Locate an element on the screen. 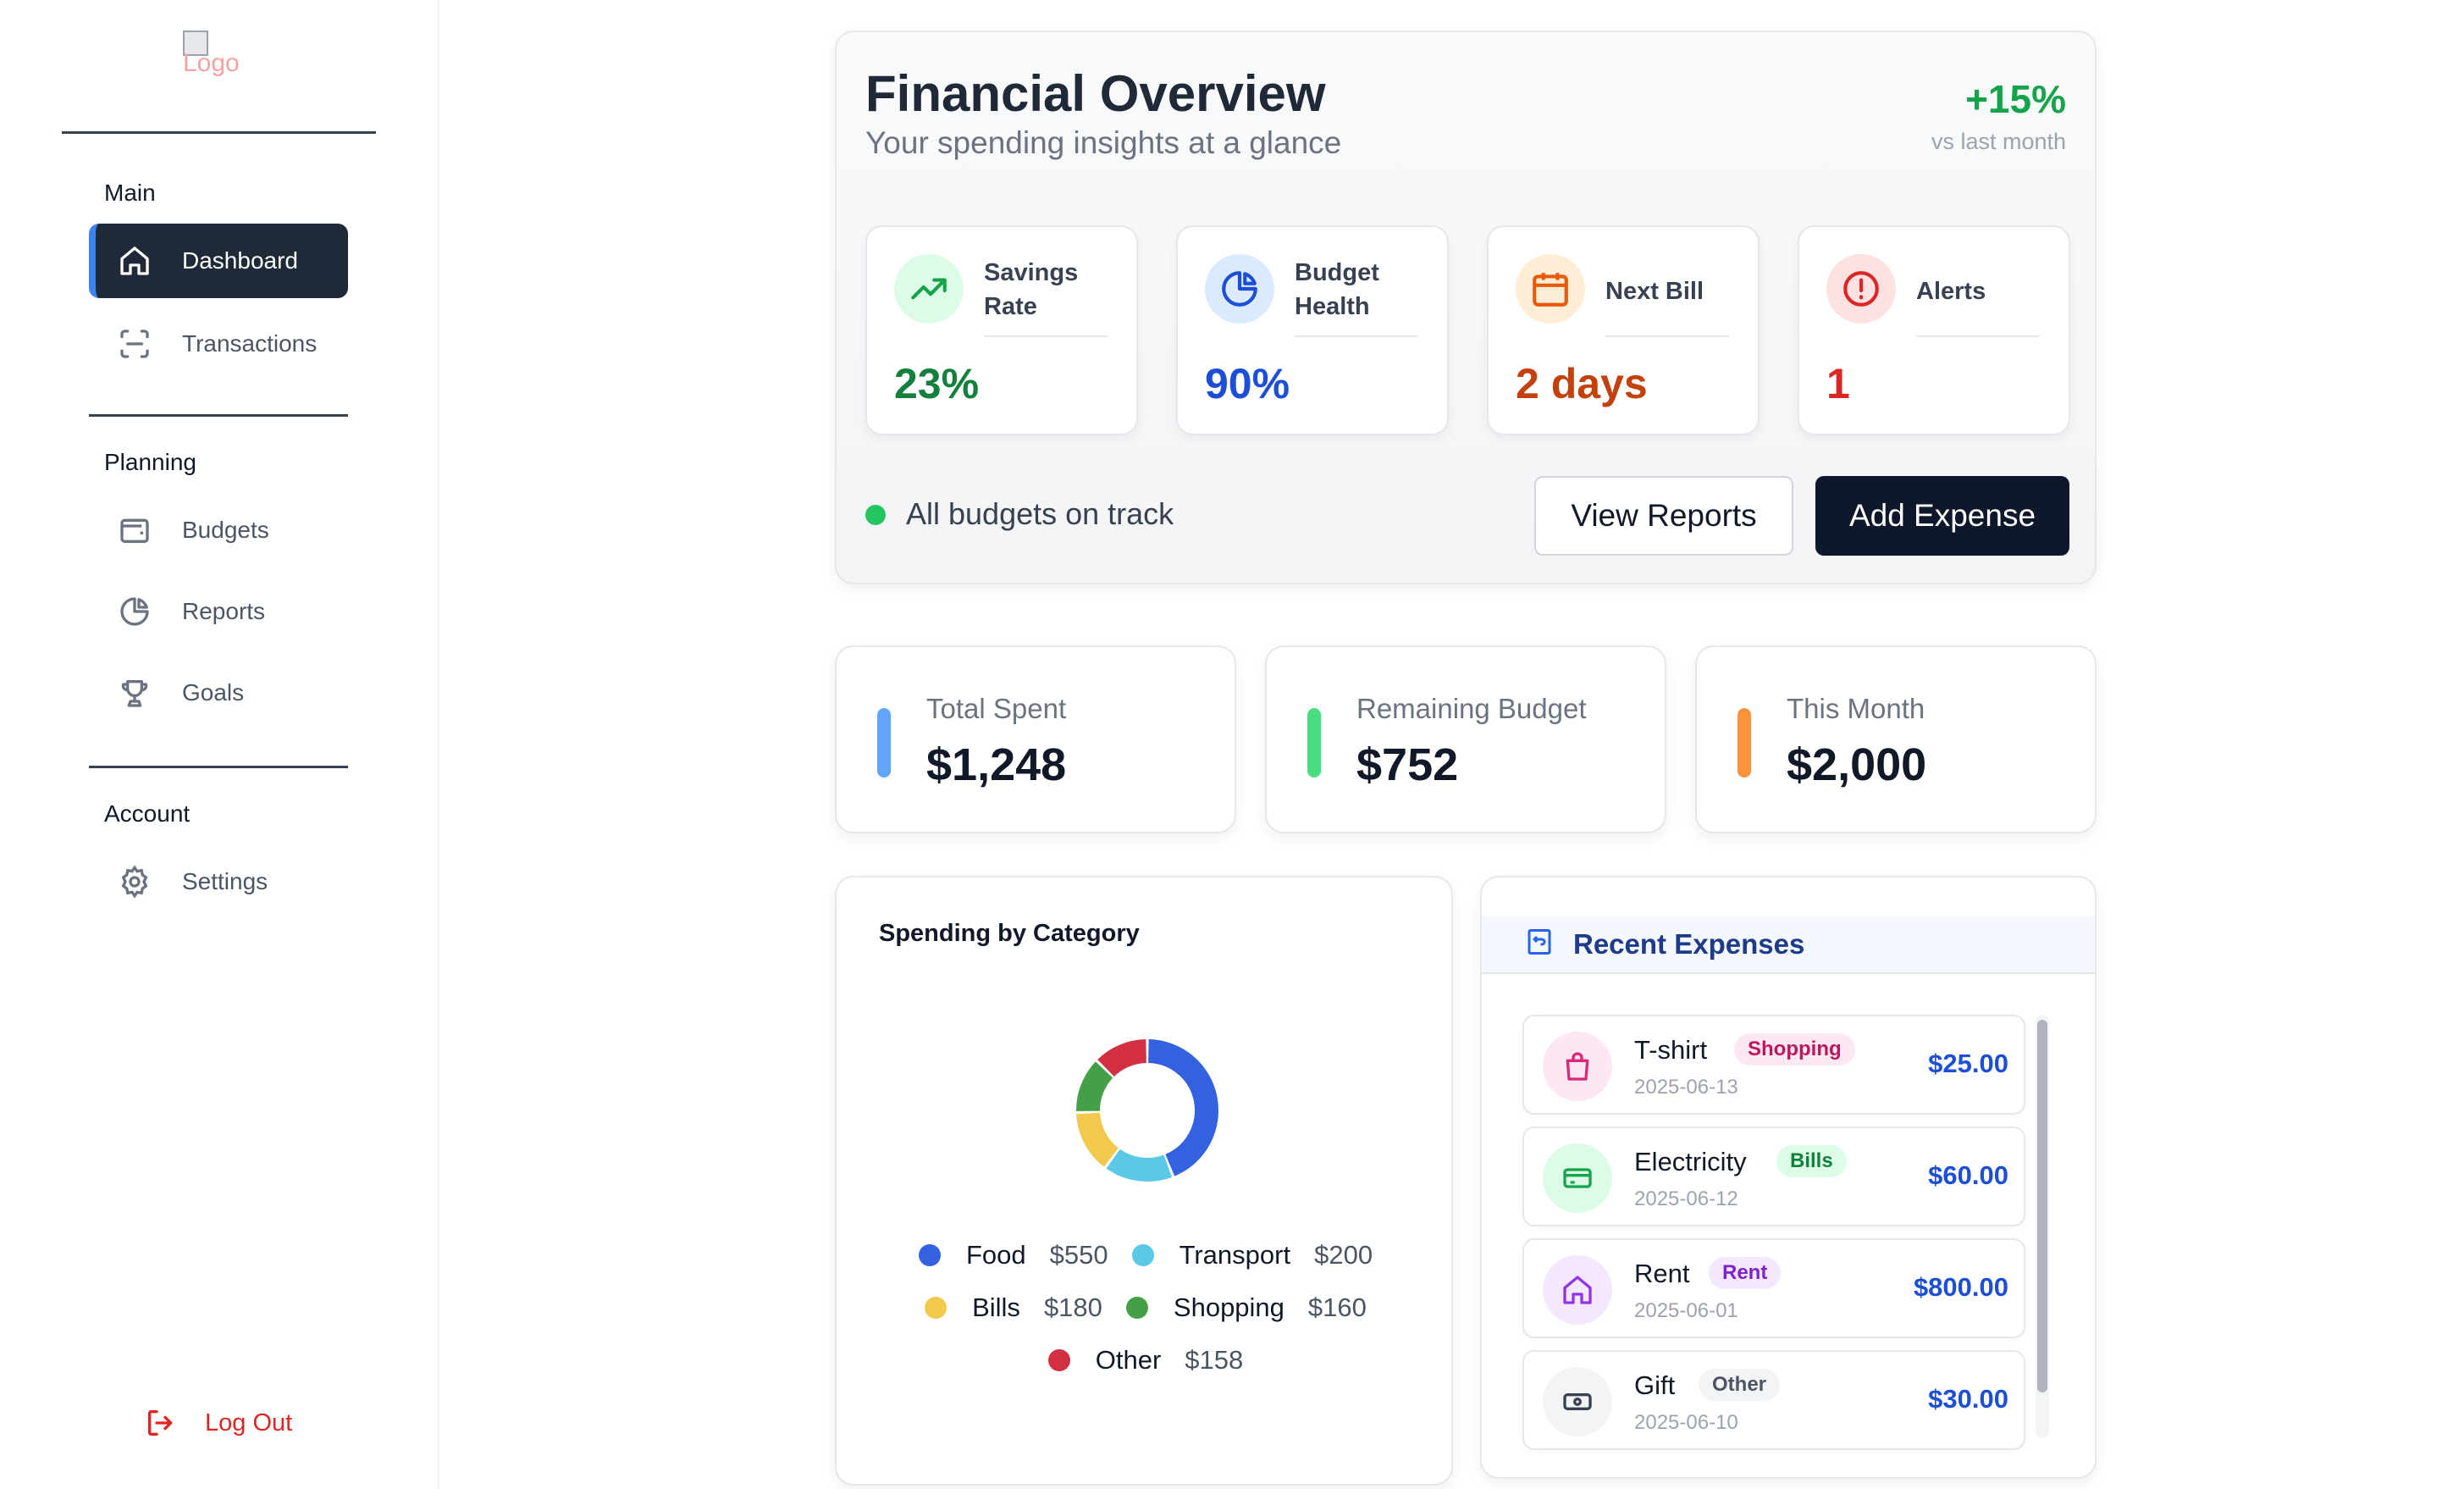 This screenshot has width=2464, height=1489. receipt-icon is located at coordinates (1539, 942).